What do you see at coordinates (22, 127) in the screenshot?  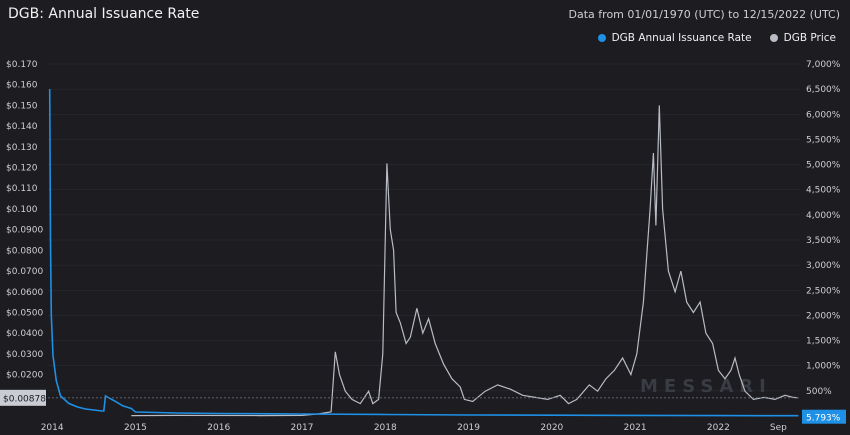 I see `y-left-tick: $0.140` at bounding box center [22, 127].